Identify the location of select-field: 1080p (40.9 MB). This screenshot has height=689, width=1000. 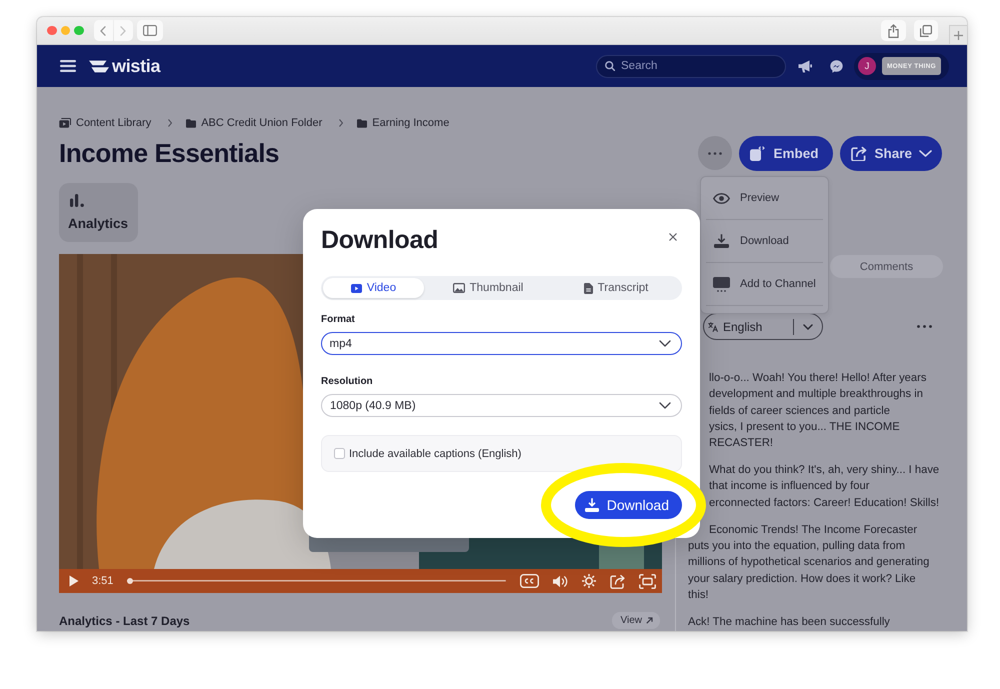
(501, 405).